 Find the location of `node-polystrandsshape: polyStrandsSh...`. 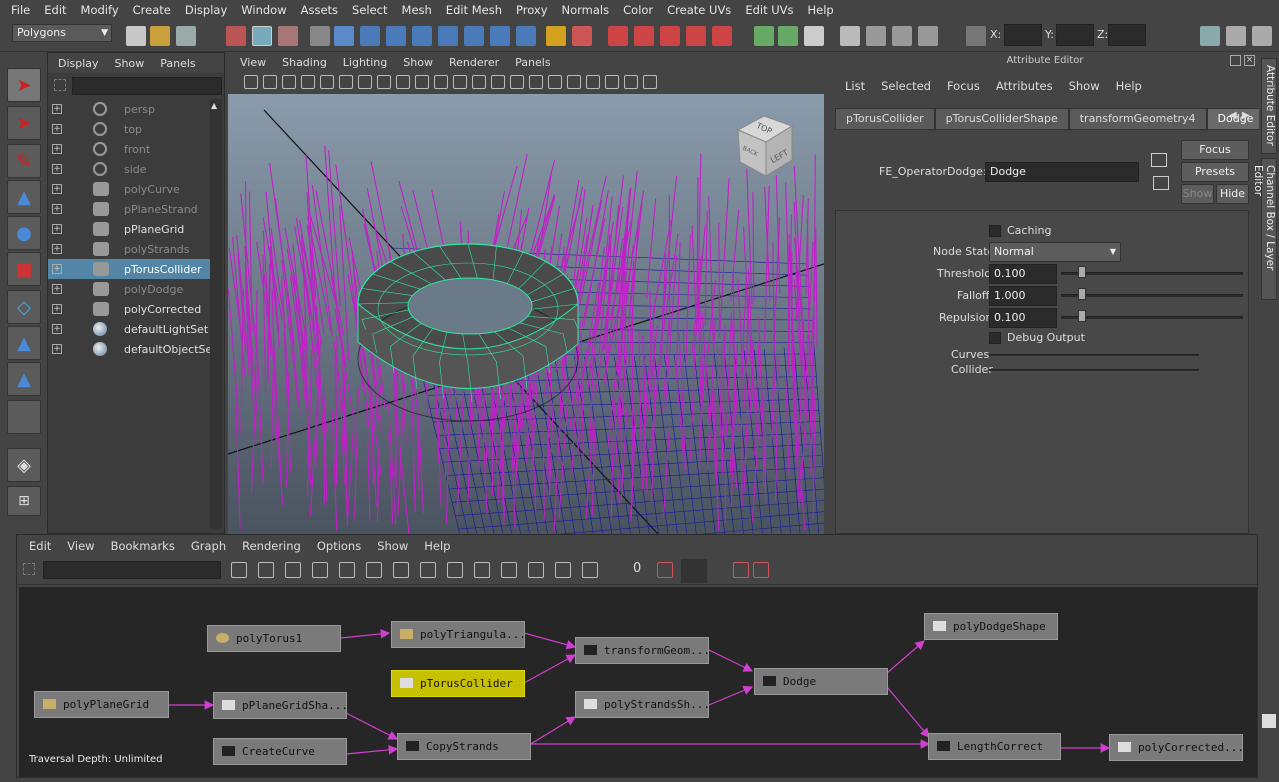

node-polystrandsshape: polyStrandsSh... is located at coordinates (642, 704).